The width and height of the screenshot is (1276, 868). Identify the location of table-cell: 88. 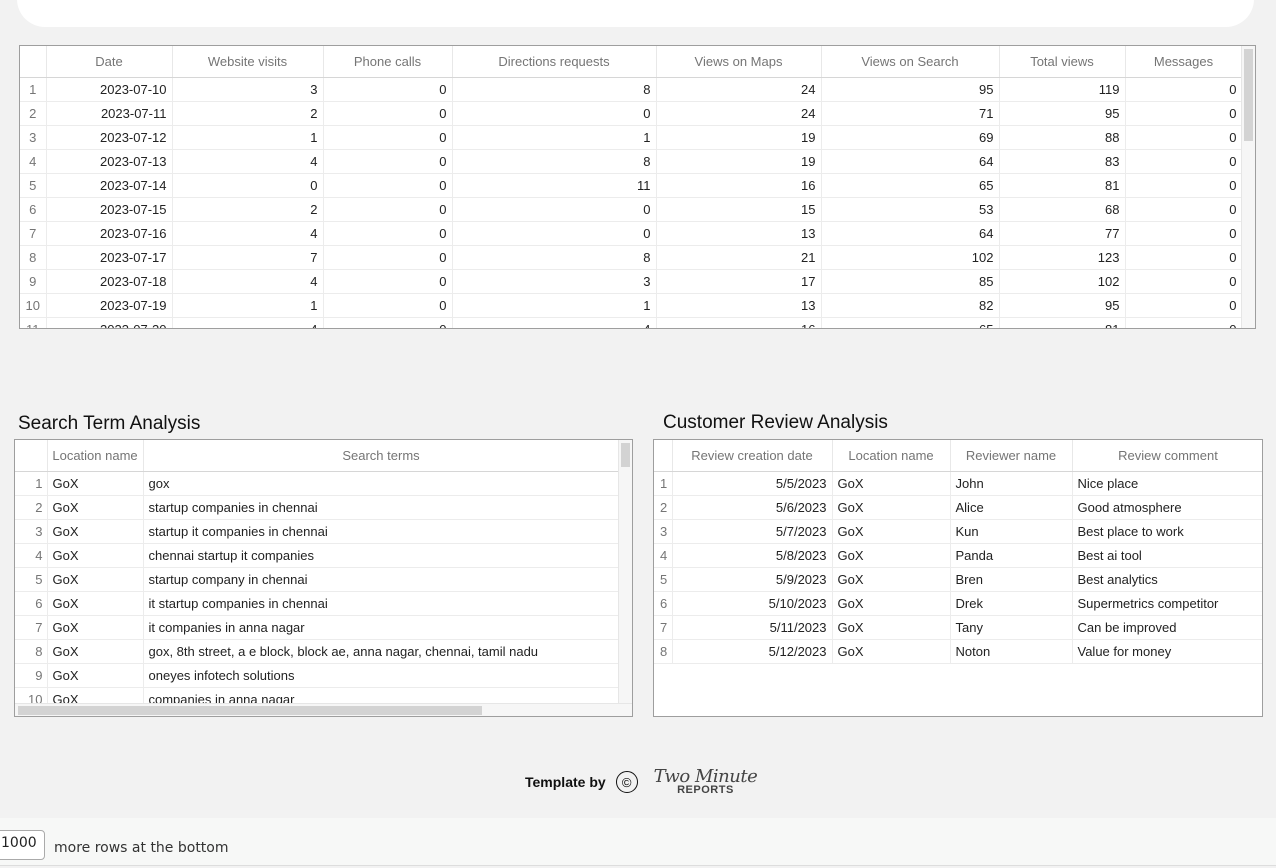
(1062, 137).